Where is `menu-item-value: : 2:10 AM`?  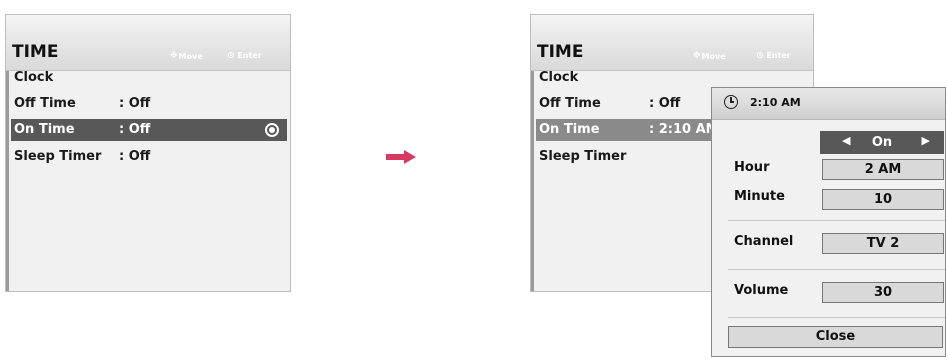 menu-item-value: : 2:10 AM is located at coordinates (684, 129).